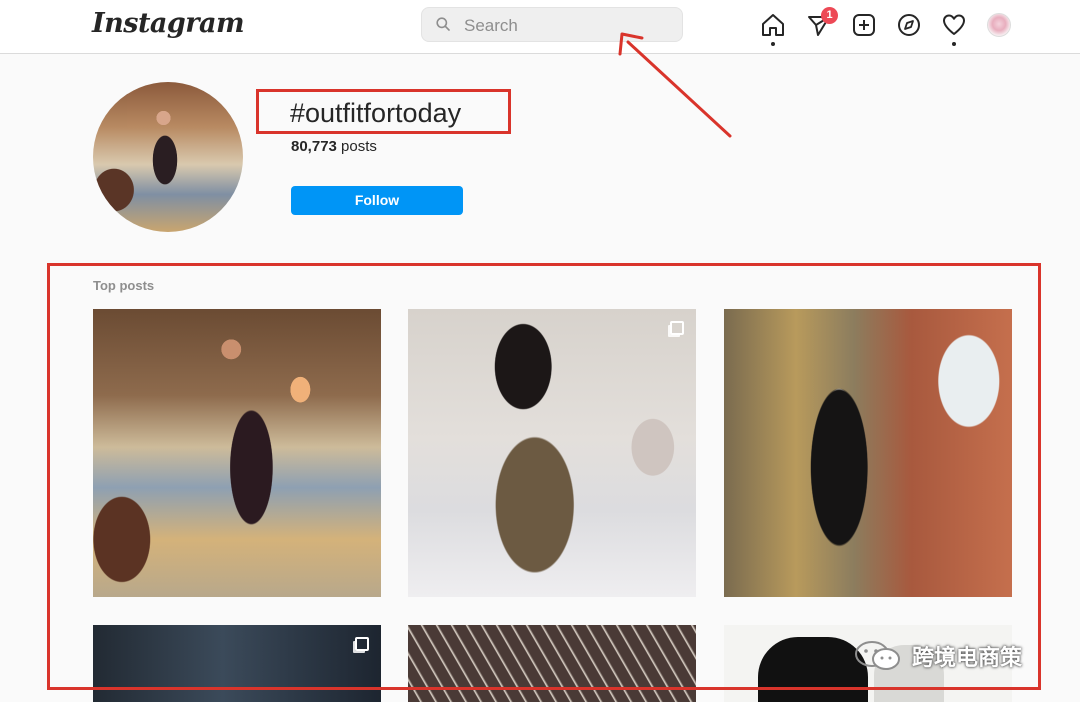 The image size is (1080, 702). Describe the element at coordinates (954, 44) in the screenshot. I see `activity-dot` at that location.